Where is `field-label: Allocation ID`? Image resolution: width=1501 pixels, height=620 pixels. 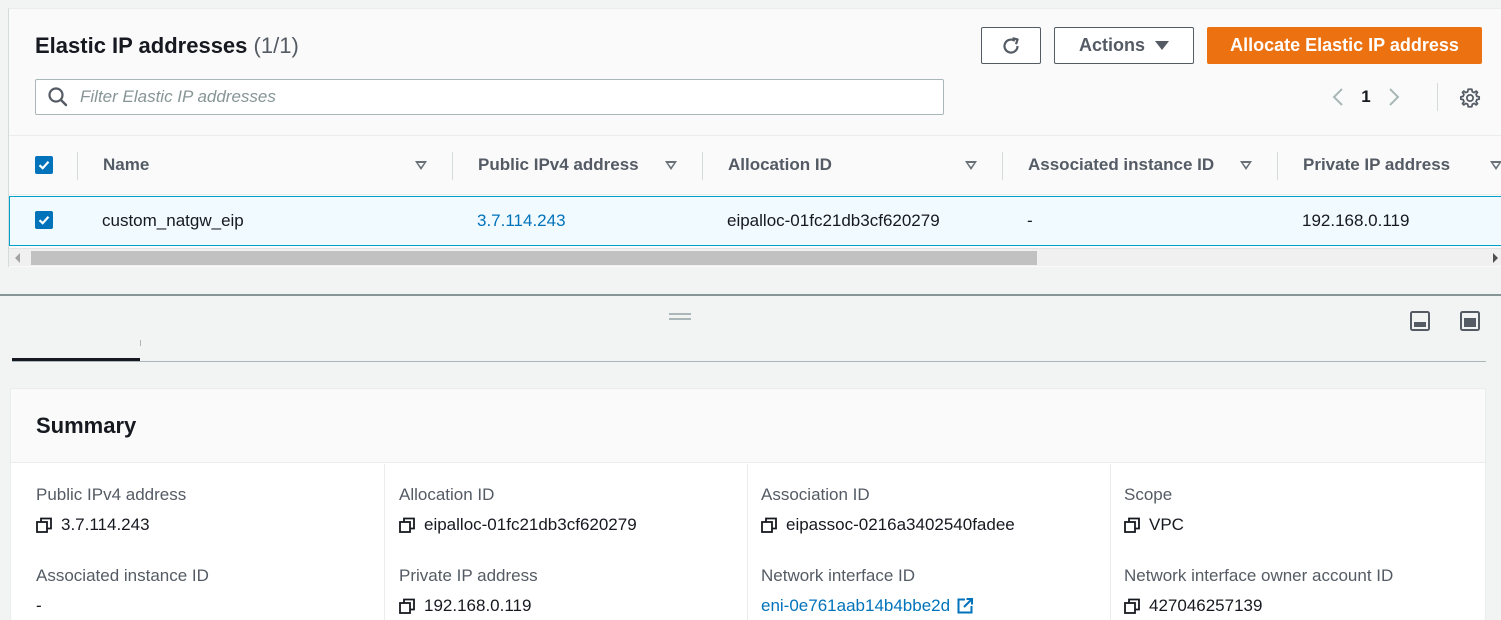 field-label: Allocation ID is located at coordinates (447, 494).